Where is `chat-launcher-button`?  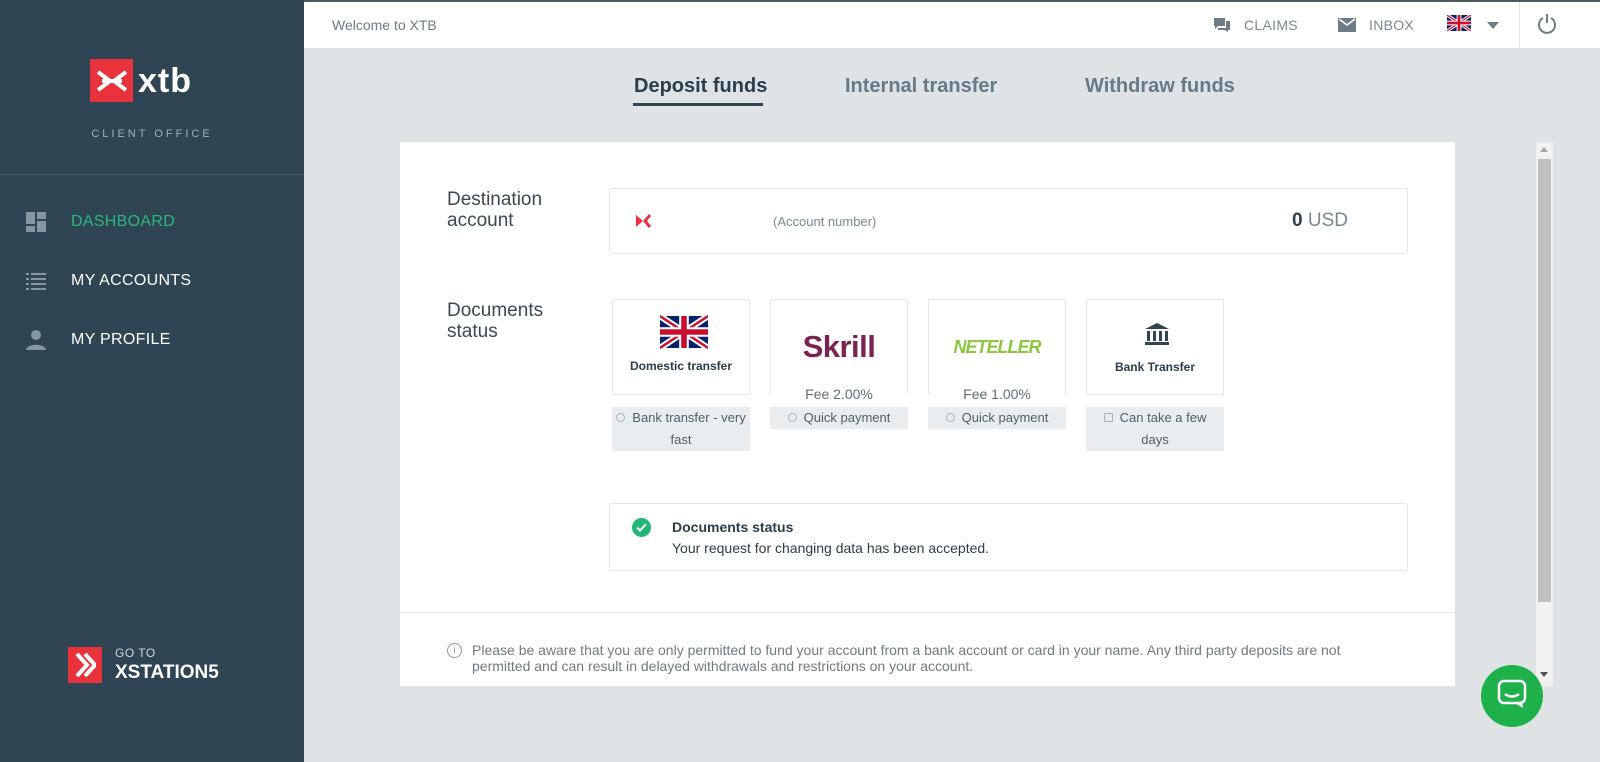 chat-launcher-button is located at coordinates (1512, 696).